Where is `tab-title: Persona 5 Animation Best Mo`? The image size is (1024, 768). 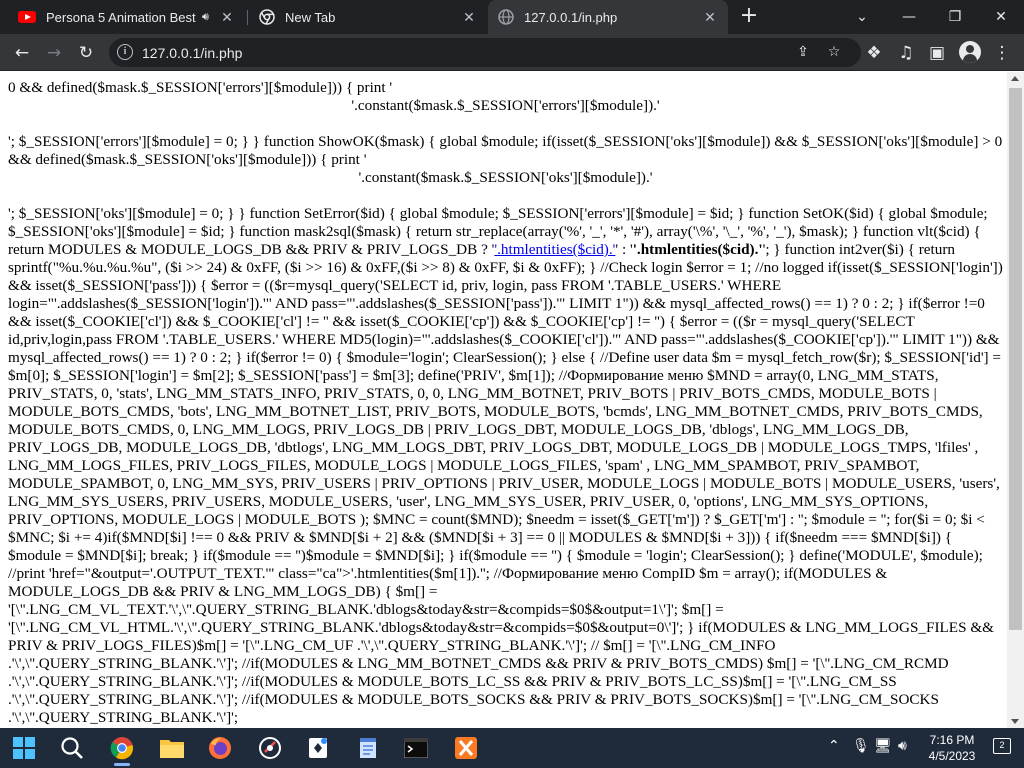
tab-title: Persona 5 Animation Best Mo is located at coordinates (122, 17).